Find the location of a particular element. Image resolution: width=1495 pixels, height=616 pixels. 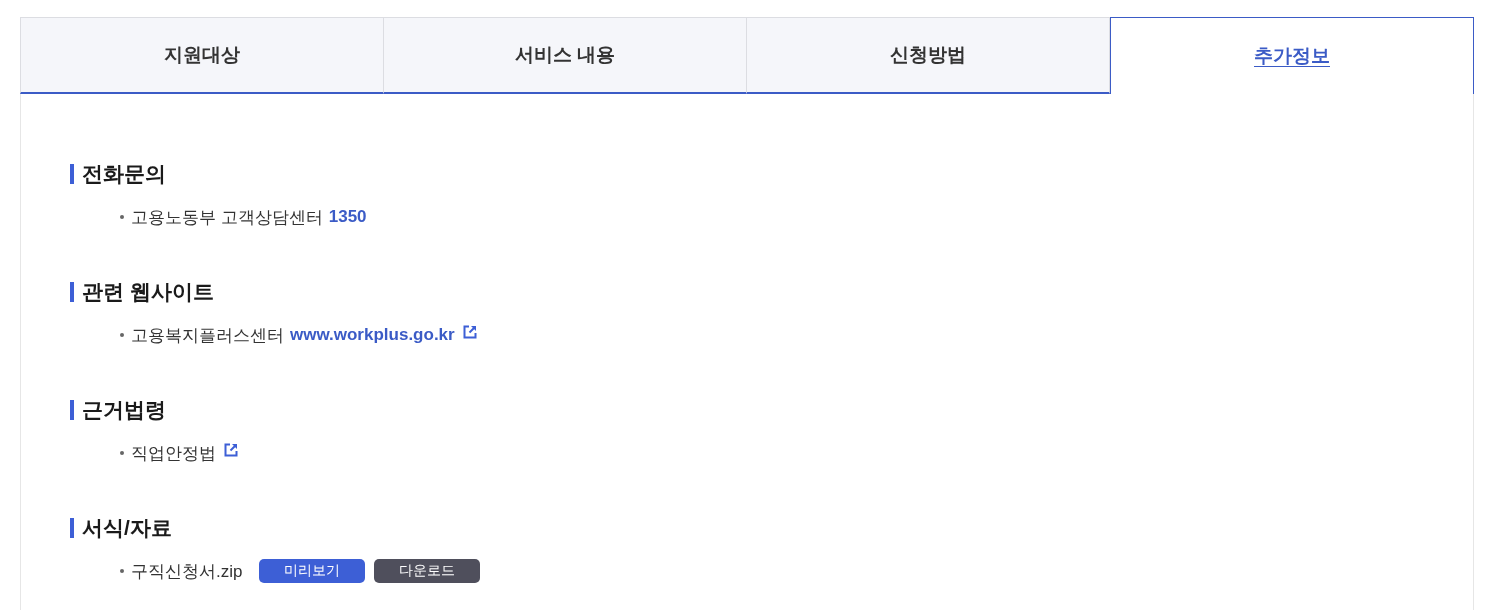

preview-button: 미리보기 is located at coordinates (312, 571).